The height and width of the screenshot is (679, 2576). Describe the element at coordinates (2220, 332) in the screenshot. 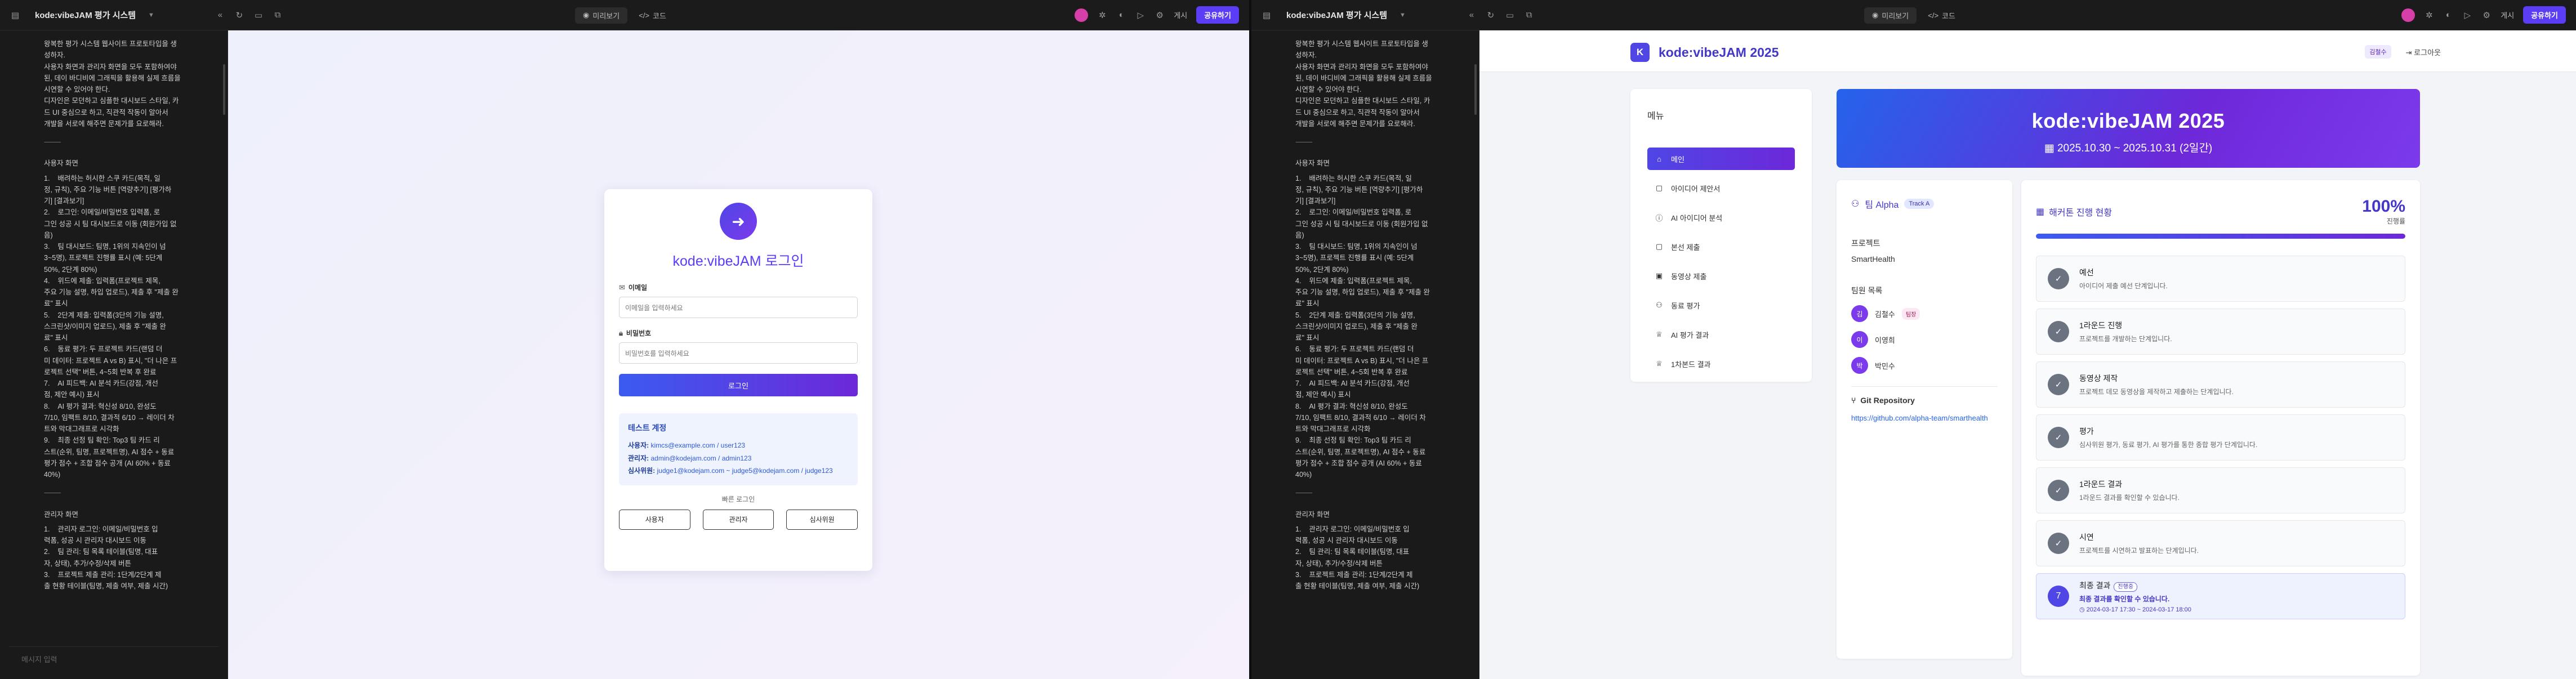

I see `step-item: ✓ 1라운드 진행 프로젝트를 개발하는 단계입니다.` at that location.